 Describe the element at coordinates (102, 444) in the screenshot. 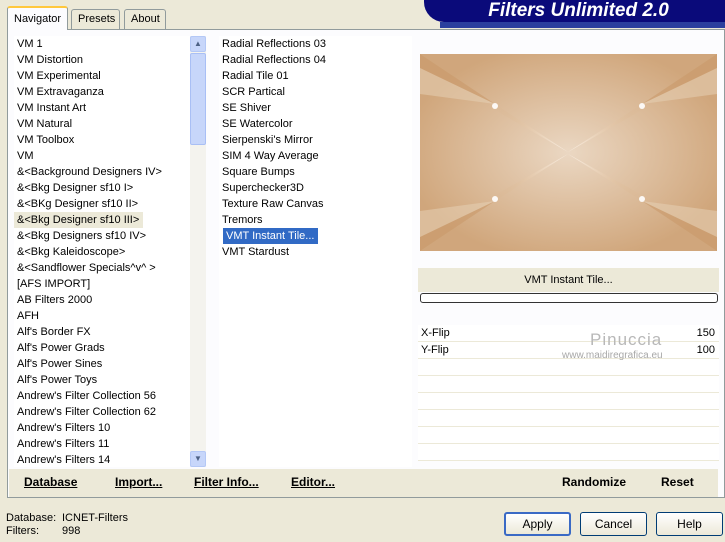

I see `category-item: Andrew's Filters 11` at that location.